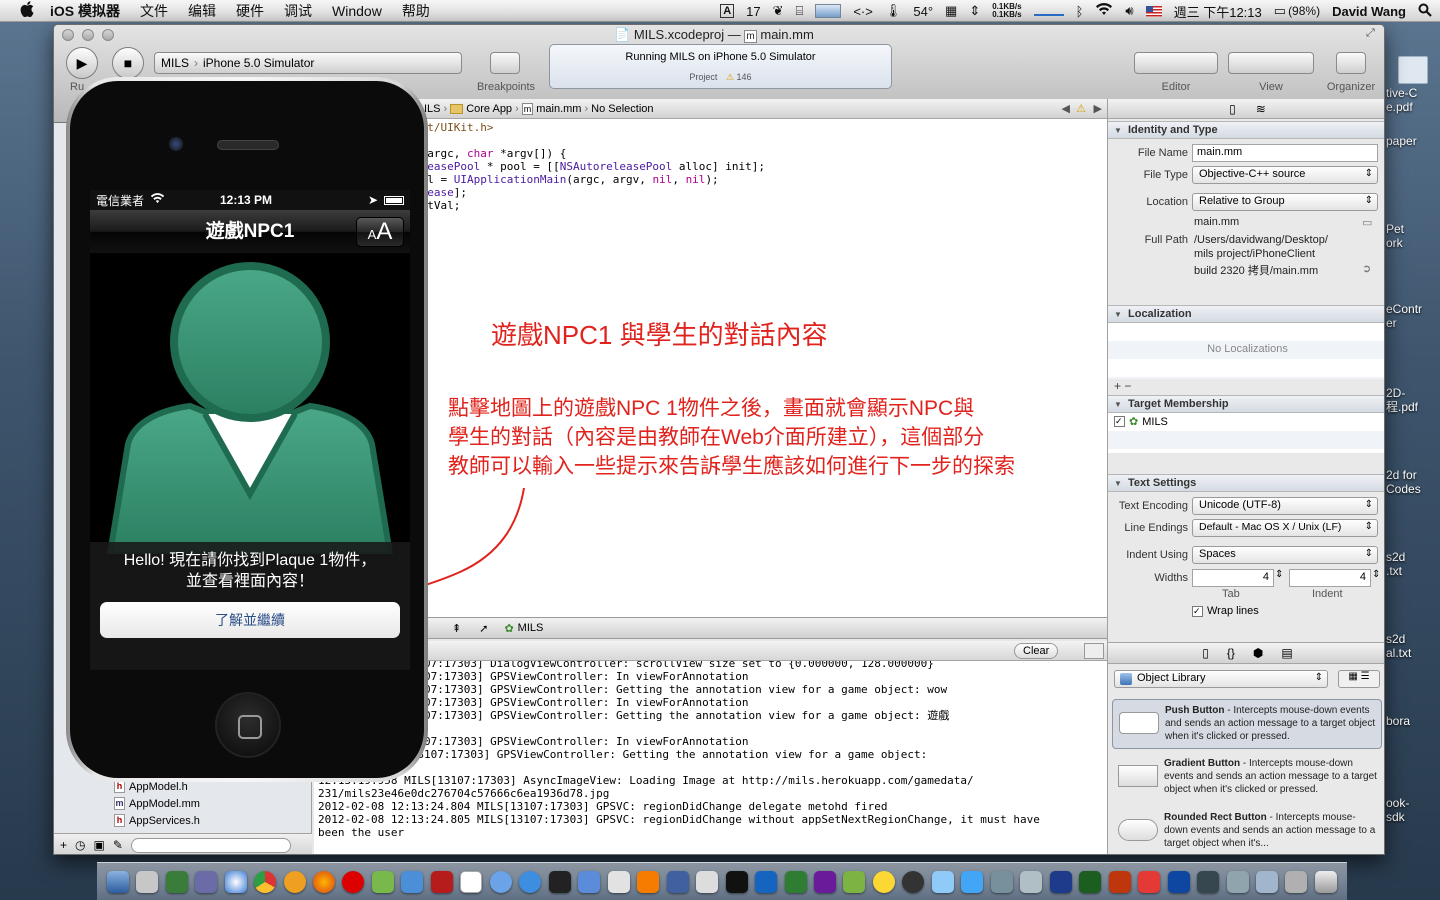 Image resolution: width=1440 pixels, height=900 pixels. What do you see at coordinates (157, 803) in the screenshot?
I see `file-item: m AppModel.mm` at bounding box center [157, 803].